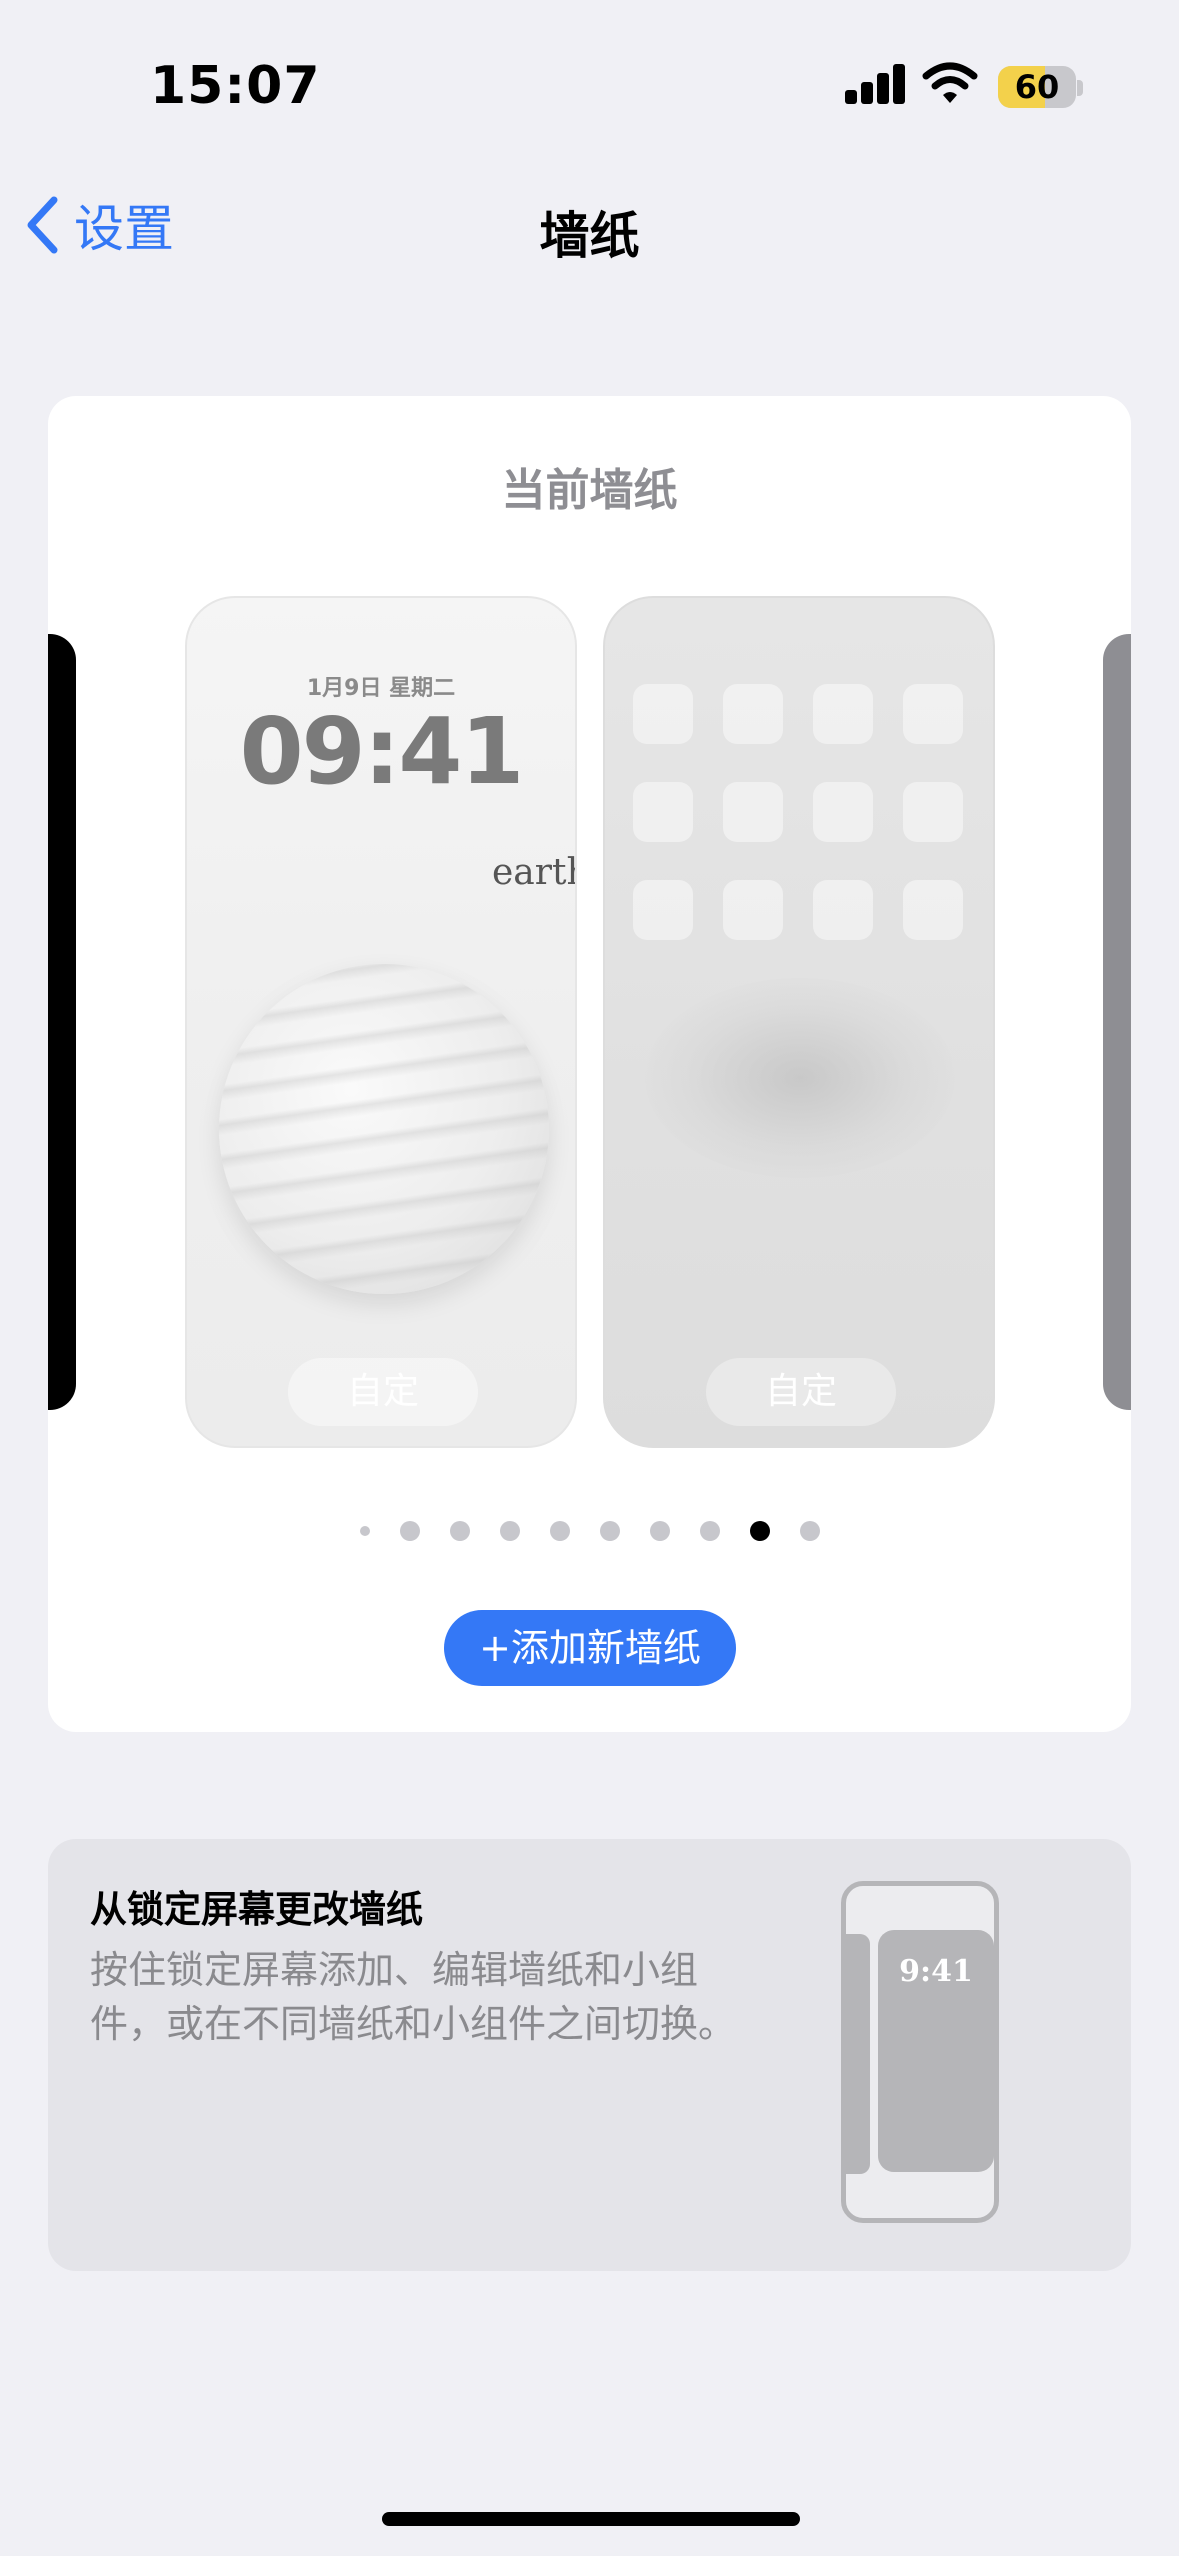 The image size is (1179, 2556). I want to click on previous-wallpaper-preview, so click(62, 1022).